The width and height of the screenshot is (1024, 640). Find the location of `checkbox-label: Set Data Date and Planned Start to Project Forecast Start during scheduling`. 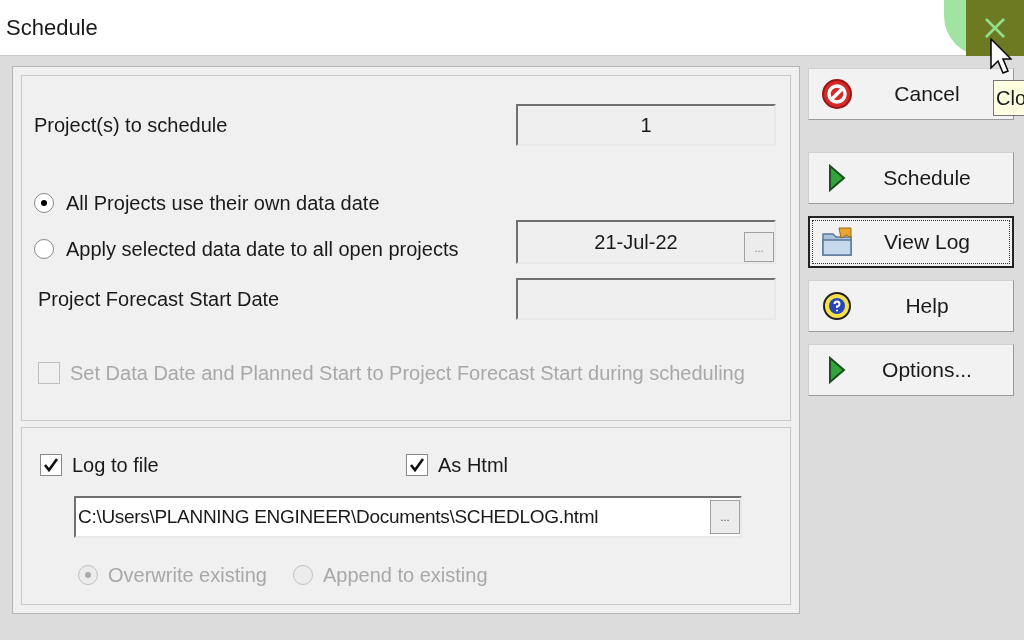

checkbox-label: Set Data Date and Planned Start to Project Forecast Start during scheduling is located at coordinates (407, 373).